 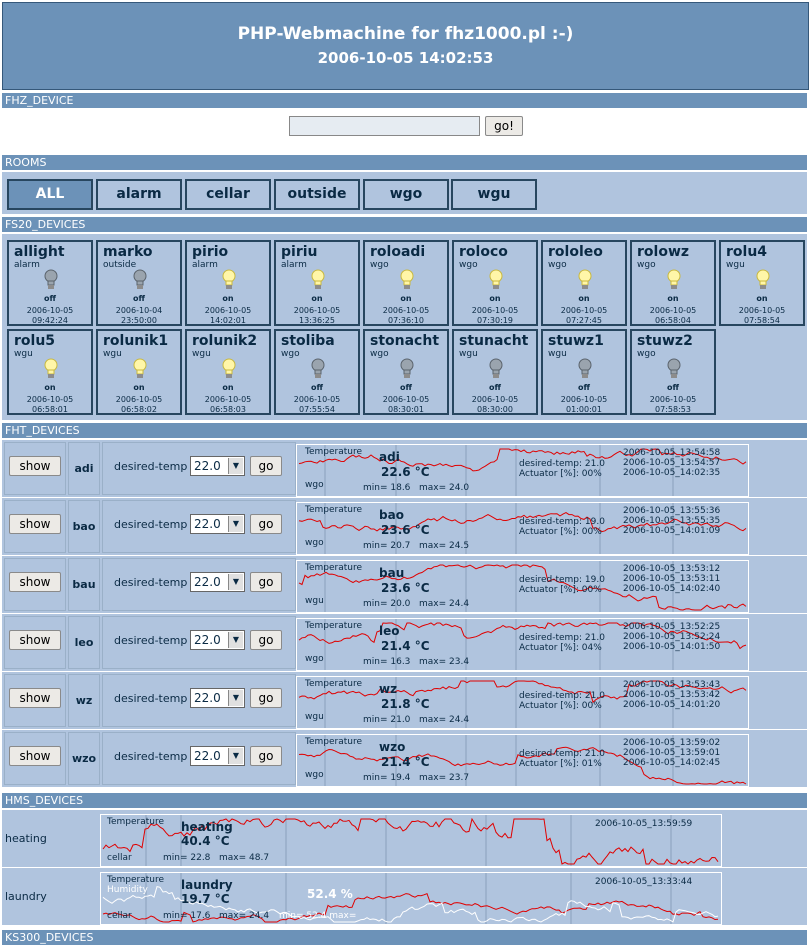 I want to click on room-tab-outside: outside, so click(x=317, y=194).